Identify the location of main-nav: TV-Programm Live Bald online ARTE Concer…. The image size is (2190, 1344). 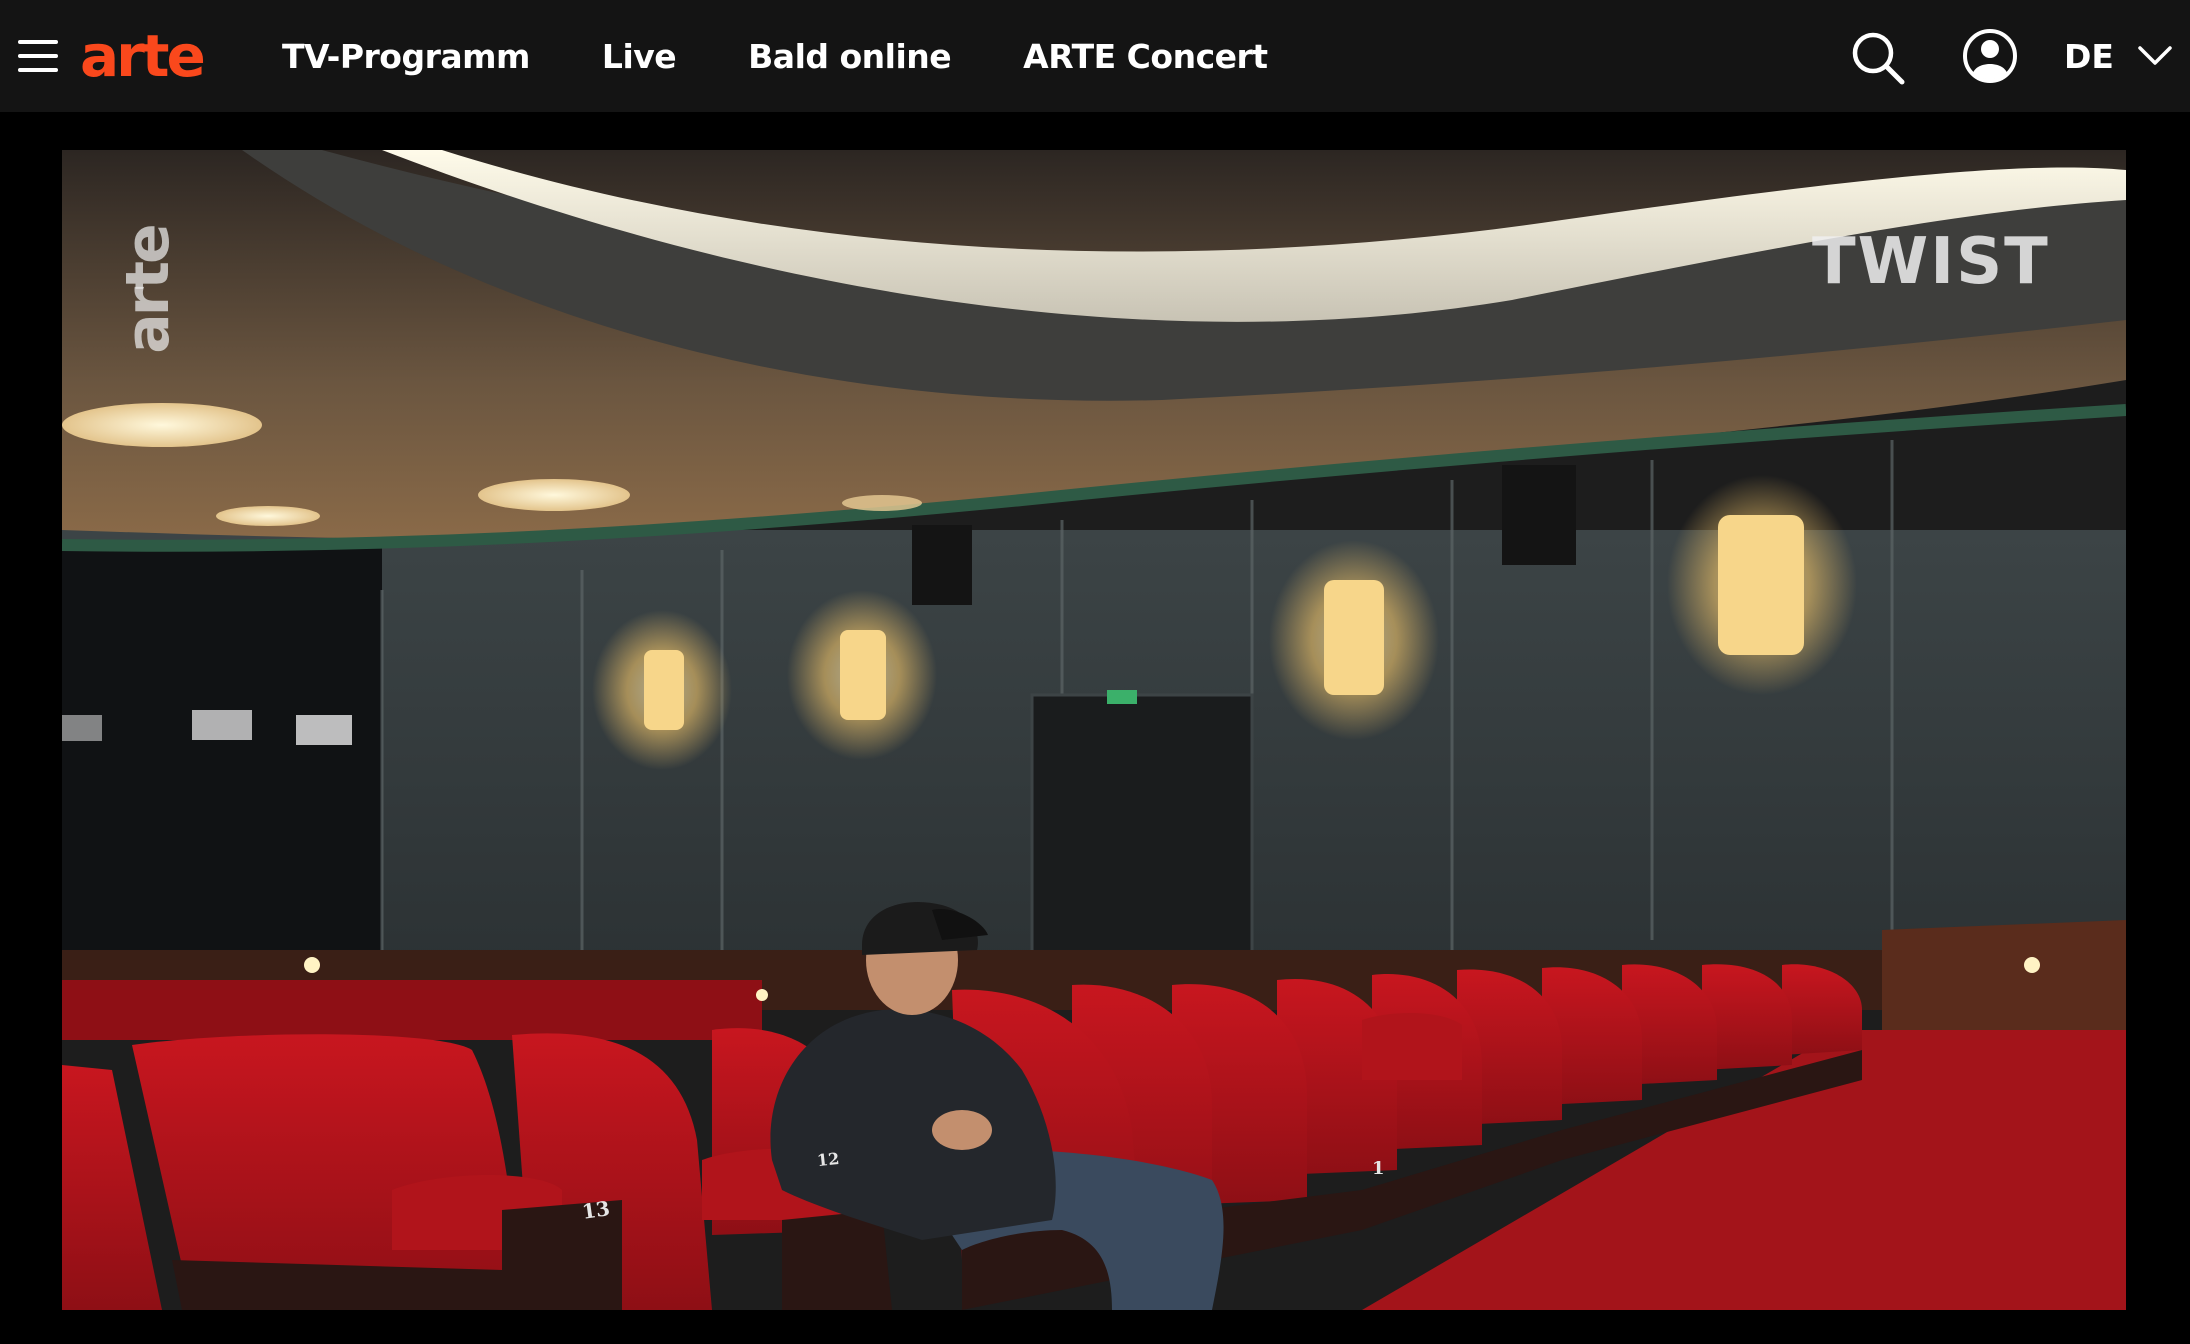
(775, 56).